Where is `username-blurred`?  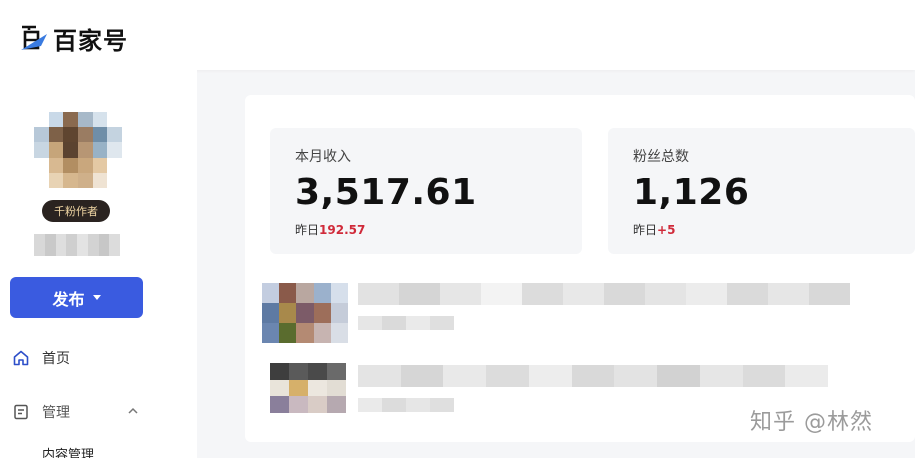 username-blurred is located at coordinates (77, 245).